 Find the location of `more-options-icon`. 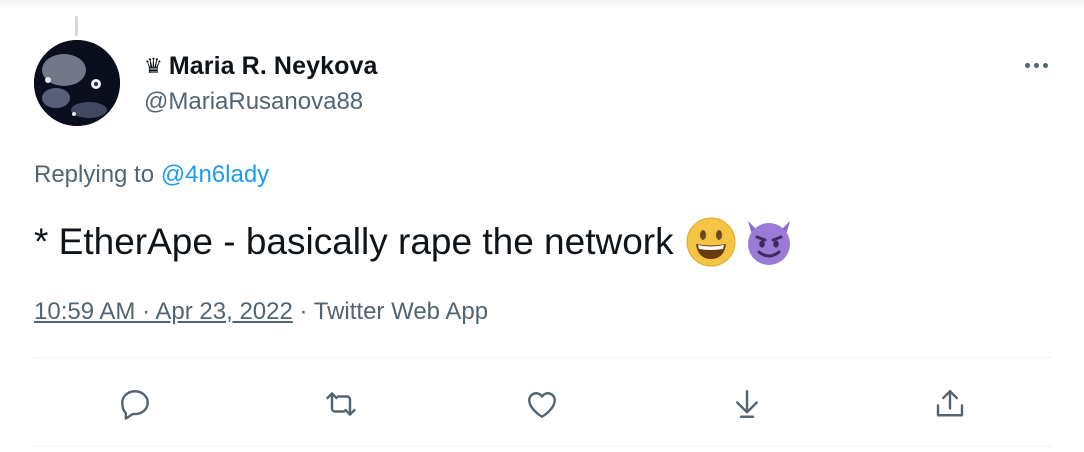

more-options-icon is located at coordinates (1036, 65).